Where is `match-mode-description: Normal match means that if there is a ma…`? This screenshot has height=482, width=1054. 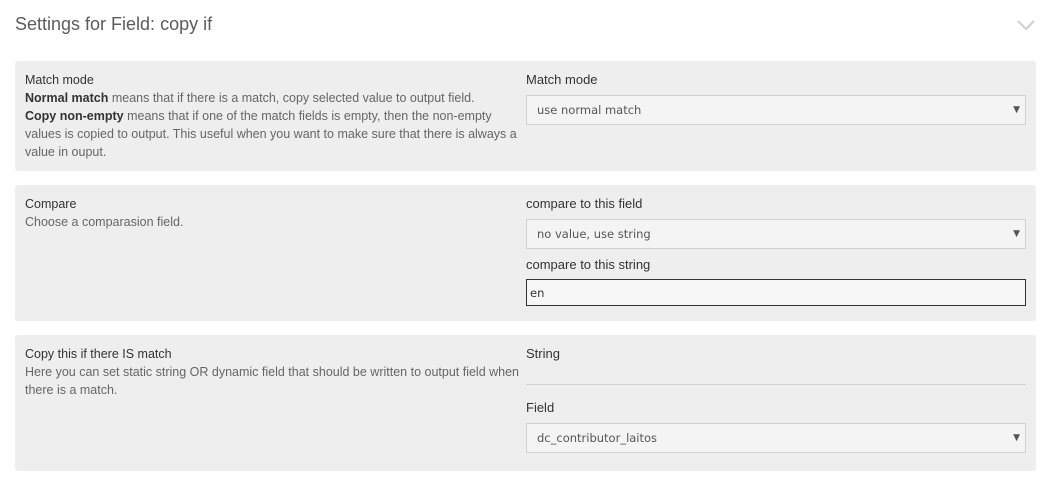
match-mode-description: Normal match means that if there is a ma… is located at coordinates (274, 125).